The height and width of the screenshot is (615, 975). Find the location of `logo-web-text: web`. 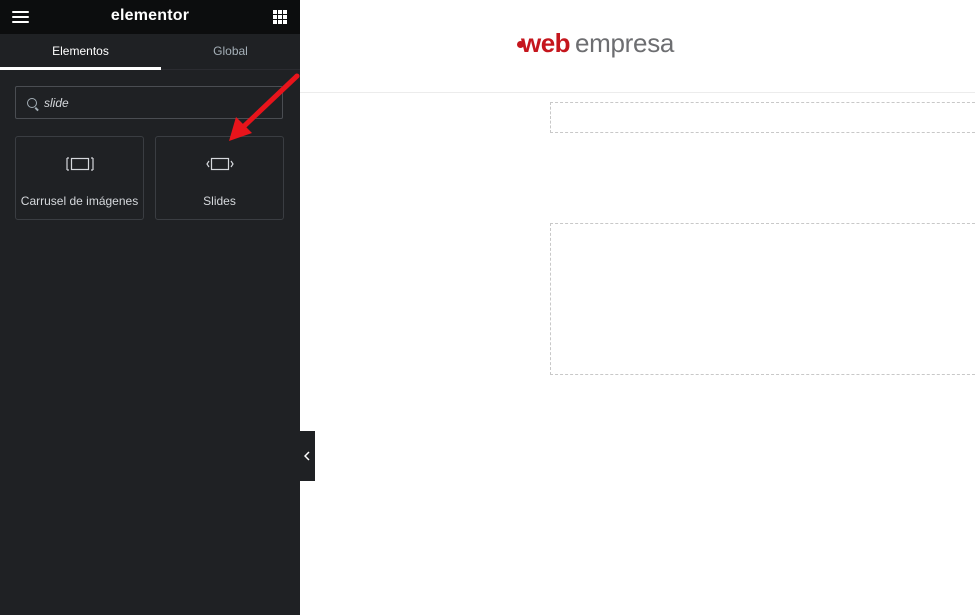

logo-web-text: web is located at coordinates (546, 43).